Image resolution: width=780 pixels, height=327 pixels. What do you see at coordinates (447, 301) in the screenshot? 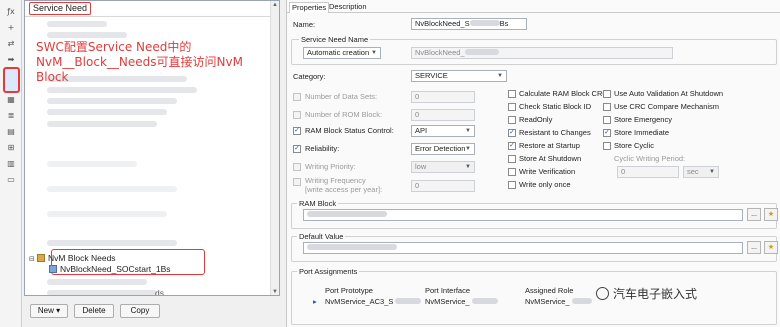
I see `cell-port-interface: NvMService_` at bounding box center [447, 301].